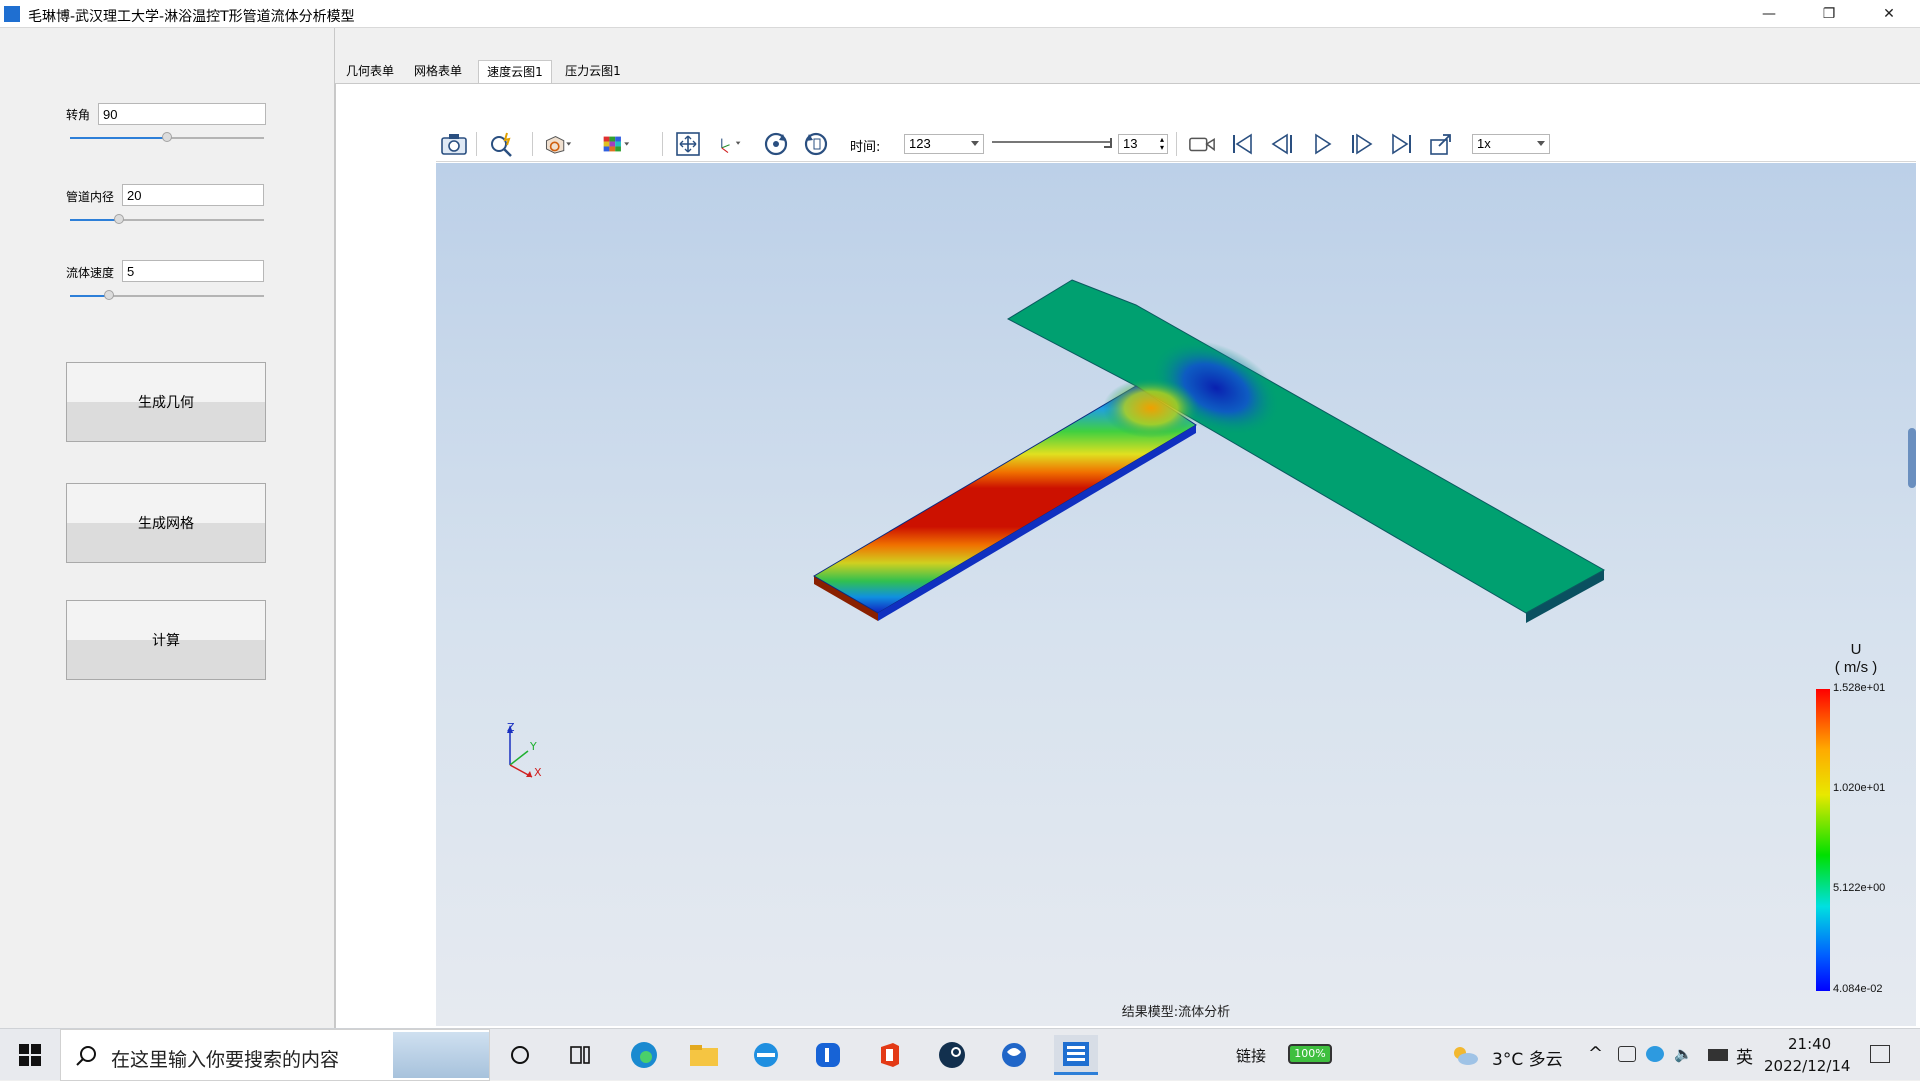 The image size is (1920, 1081). What do you see at coordinates (166, 523) in the screenshot?
I see `generate-mesh-button: 生成网格` at bounding box center [166, 523].